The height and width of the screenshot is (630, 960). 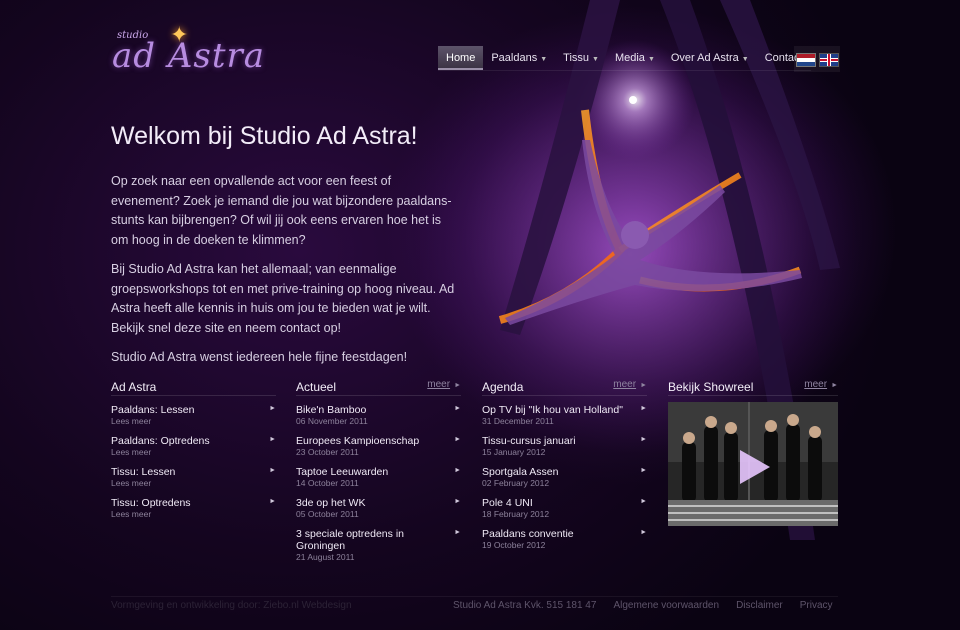 What do you see at coordinates (342, 472) in the screenshot?
I see `item-title: Taptoe Leeuwarden` at bounding box center [342, 472].